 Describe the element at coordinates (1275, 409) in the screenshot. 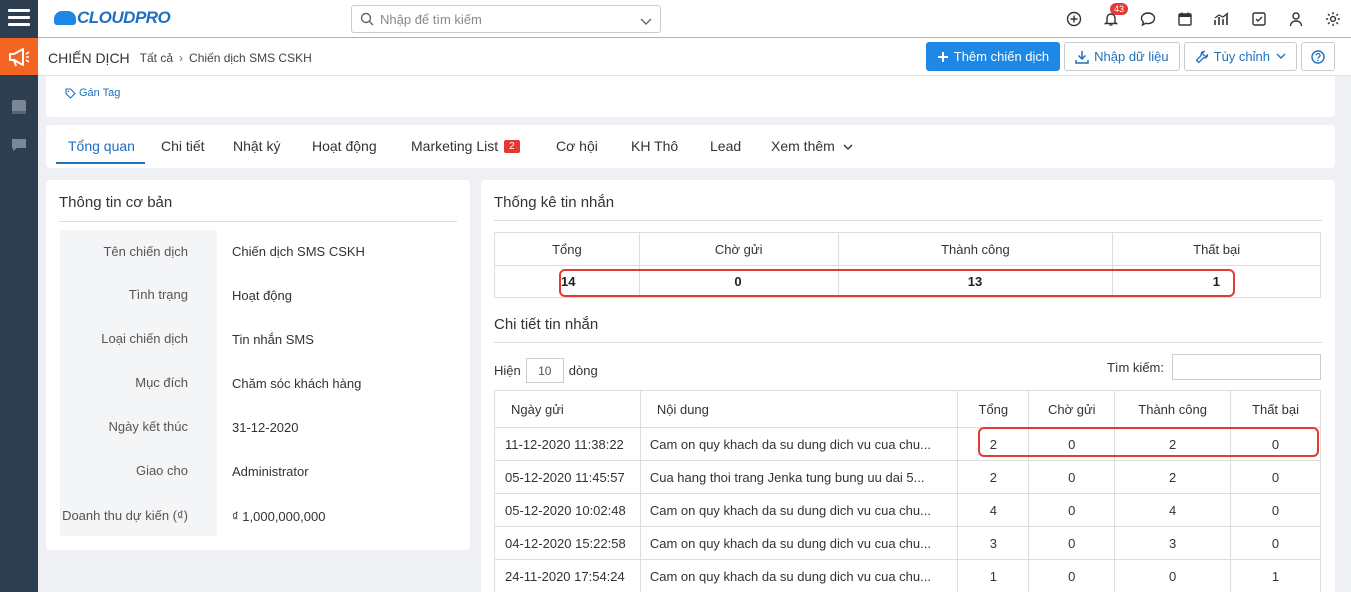

I see `column-header: Thất bại` at that location.